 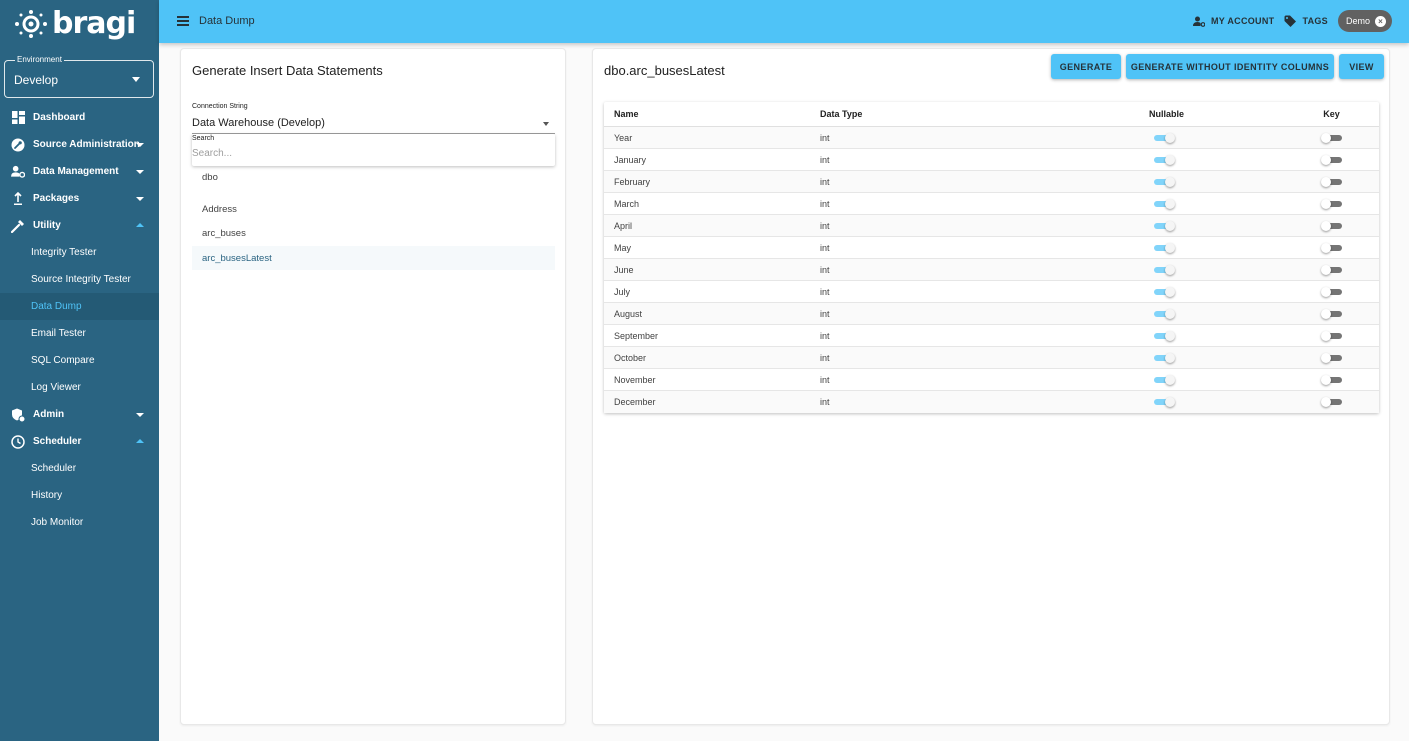 What do you see at coordinates (183, 21) in the screenshot?
I see `menu-icon` at bounding box center [183, 21].